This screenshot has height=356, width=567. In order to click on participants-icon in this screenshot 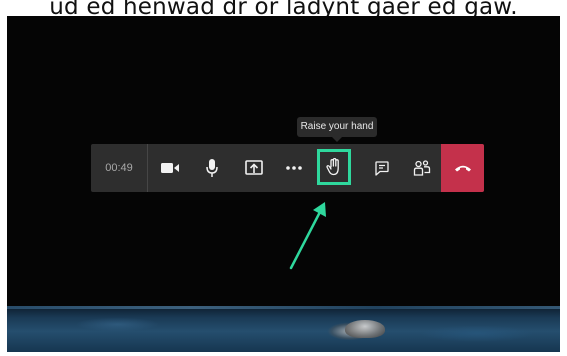, I will do `click(422, 168)`.